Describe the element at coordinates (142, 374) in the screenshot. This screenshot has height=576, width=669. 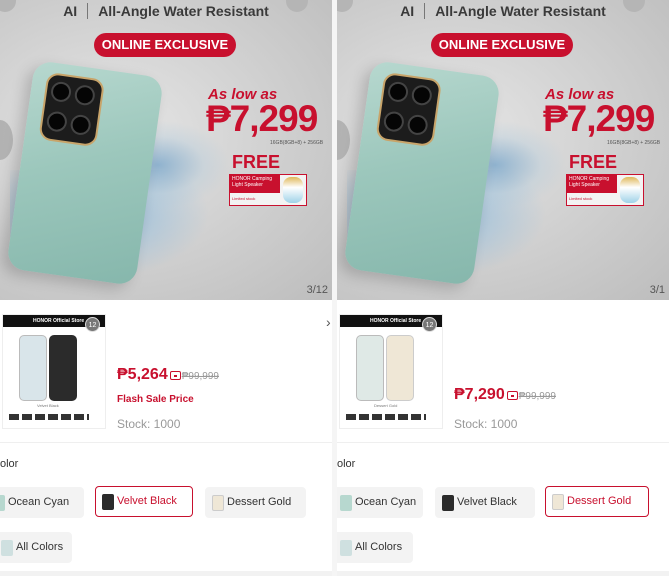
I see `sale-price: ₱5,264` at that location.